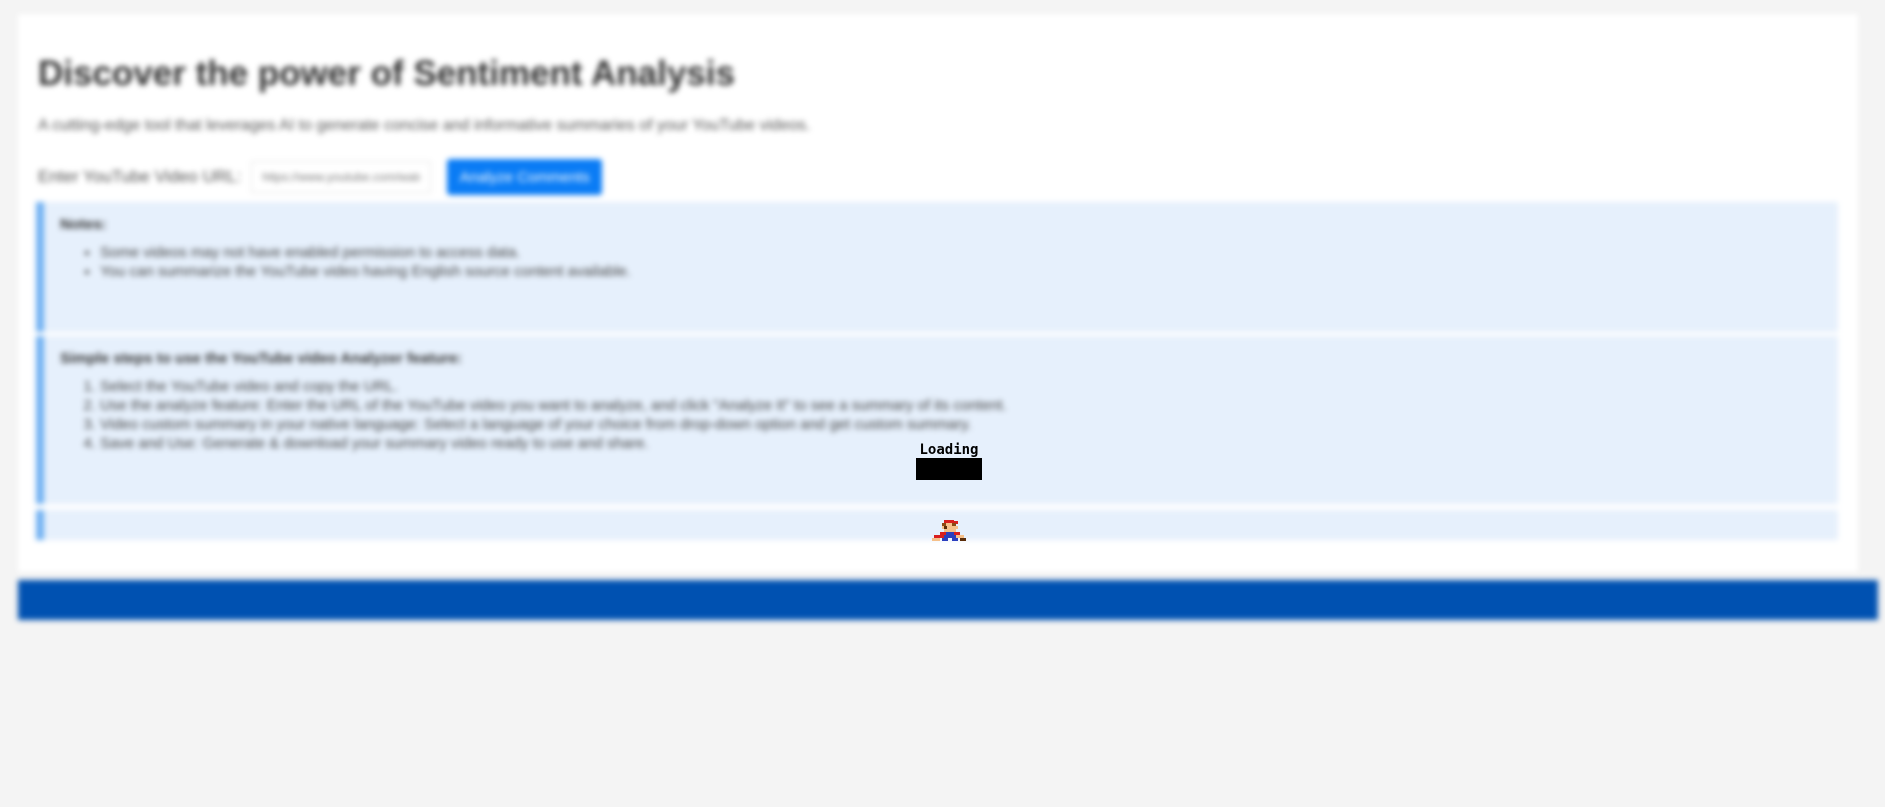 The width and height of the screenshot is (1885, 807). Describe the element at coordinates (83, 224) in the screenshot. I see `notes-heading: Notes:` at that location.